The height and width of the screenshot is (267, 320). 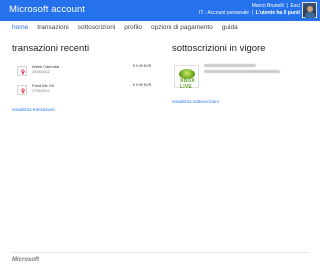 What do you see at coordinates (97, 27) in the screenshot?
I see `nav-item-sottoscrizioni: sottoscrizioni` at bounding box center [97, 27].